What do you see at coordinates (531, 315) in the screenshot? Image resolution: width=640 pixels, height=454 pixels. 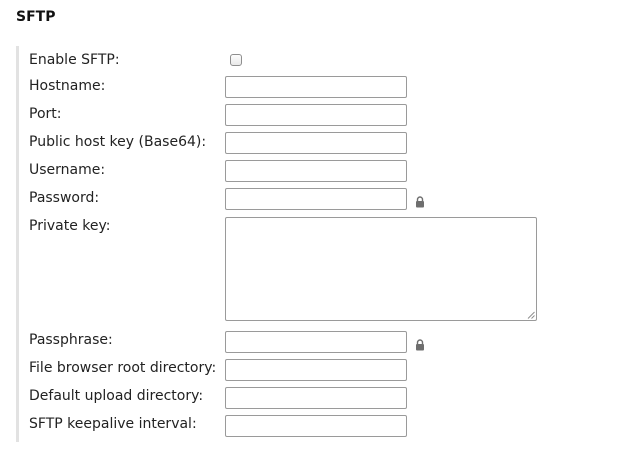 I see `resize-grip-icon` at bounding box center [531, 315].